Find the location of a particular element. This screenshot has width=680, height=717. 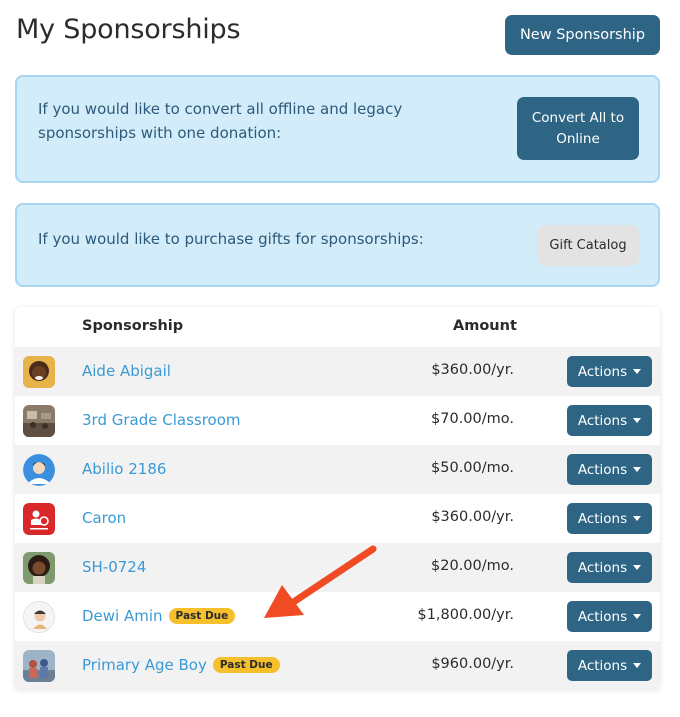

table-header: Sponsorship Amount is located at coordinates (337, 327).